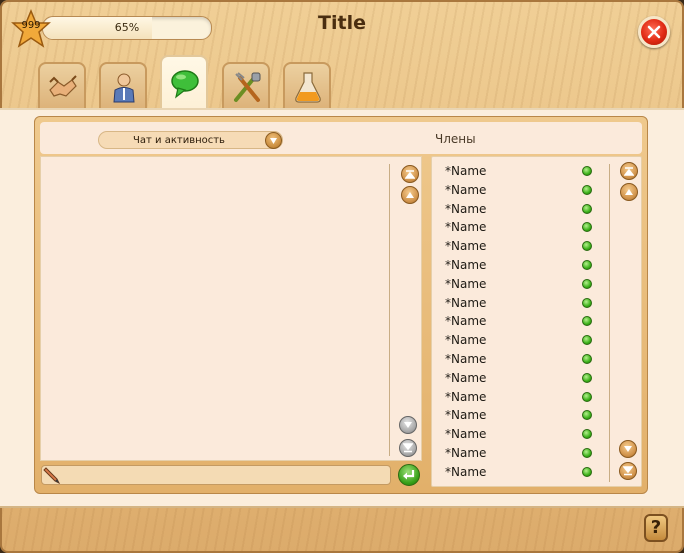 This screenshot has width=684, height=553. Describe the element at coordinates (216, 475) in the screenshot. I see `chat-message-input` at that location.